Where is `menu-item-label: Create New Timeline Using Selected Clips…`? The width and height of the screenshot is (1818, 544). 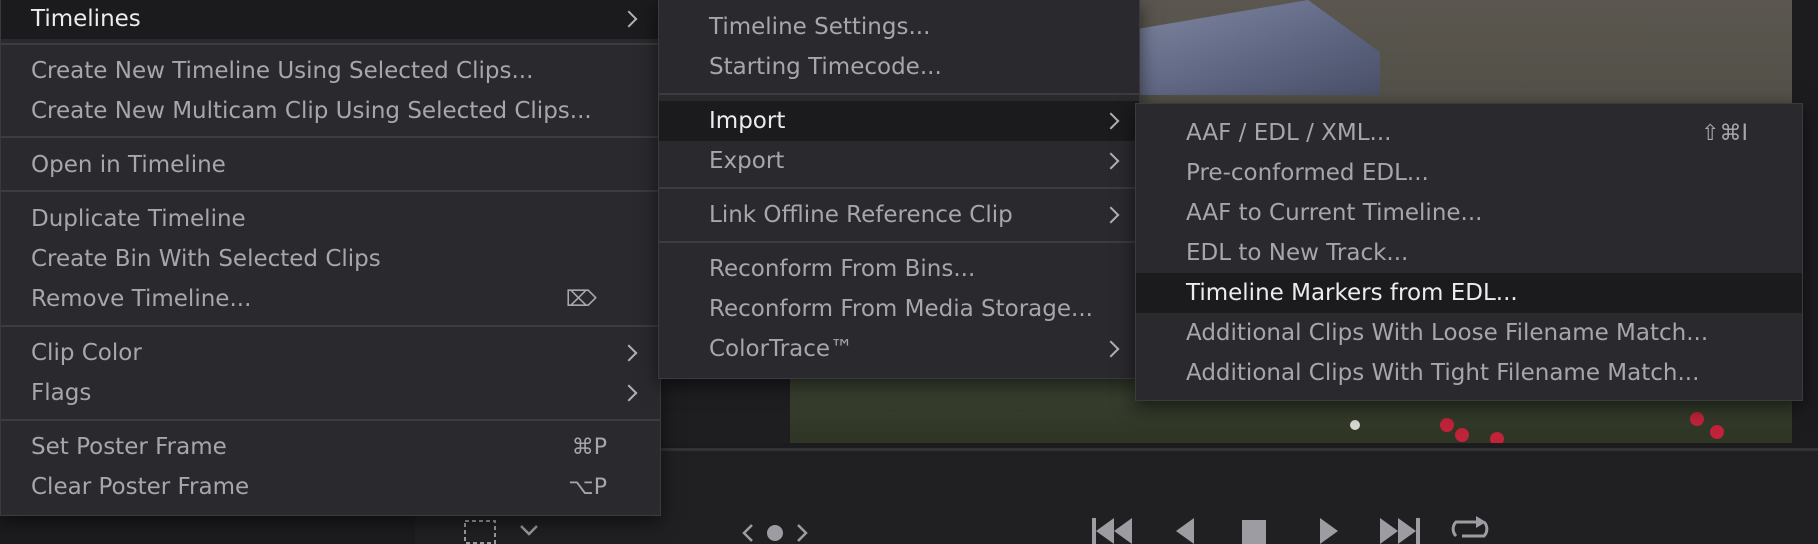 menu-item-label: Create New Timeline Using Selected Clips… is located at coordinates (282, 71).